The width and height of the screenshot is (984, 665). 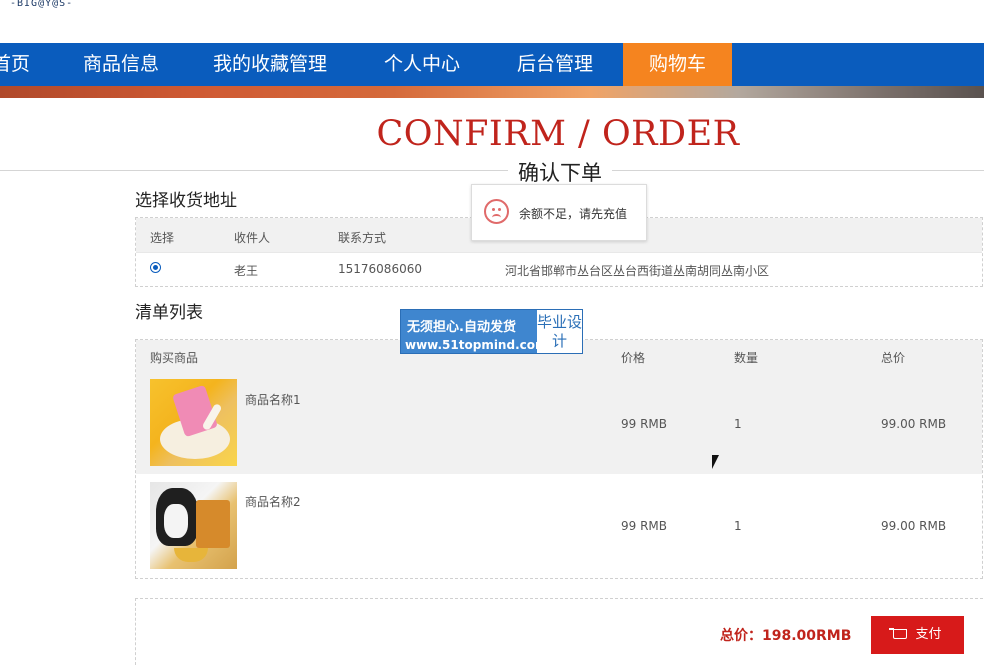 I want to click on header-contact: 联系方式, so click(x=362, y=238).